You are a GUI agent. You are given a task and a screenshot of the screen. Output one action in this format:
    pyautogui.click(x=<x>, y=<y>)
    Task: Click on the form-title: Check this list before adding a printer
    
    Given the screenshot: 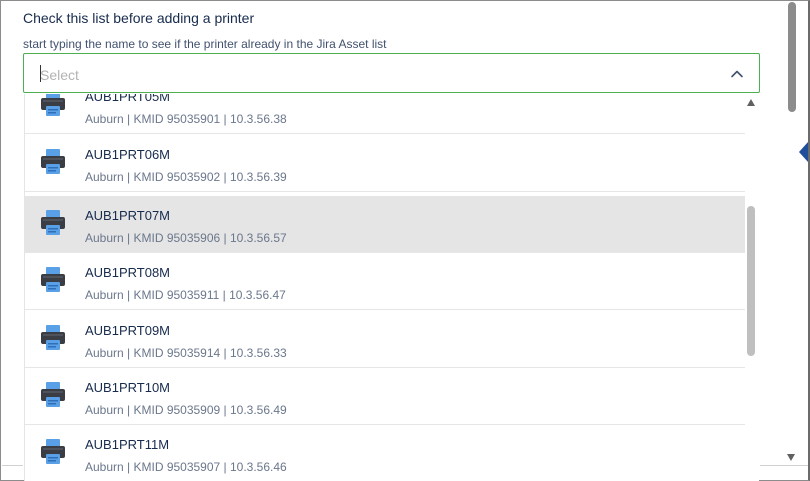 What is the action you would take?
    pyautogui.click(x=139, y=18)
    